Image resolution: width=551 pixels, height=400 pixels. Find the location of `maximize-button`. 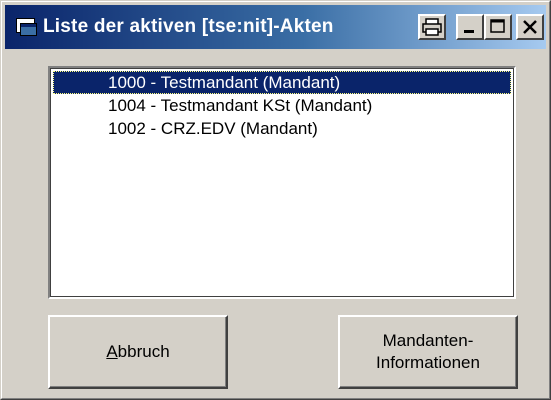

maximize-button is located at coordinates (498, 27).